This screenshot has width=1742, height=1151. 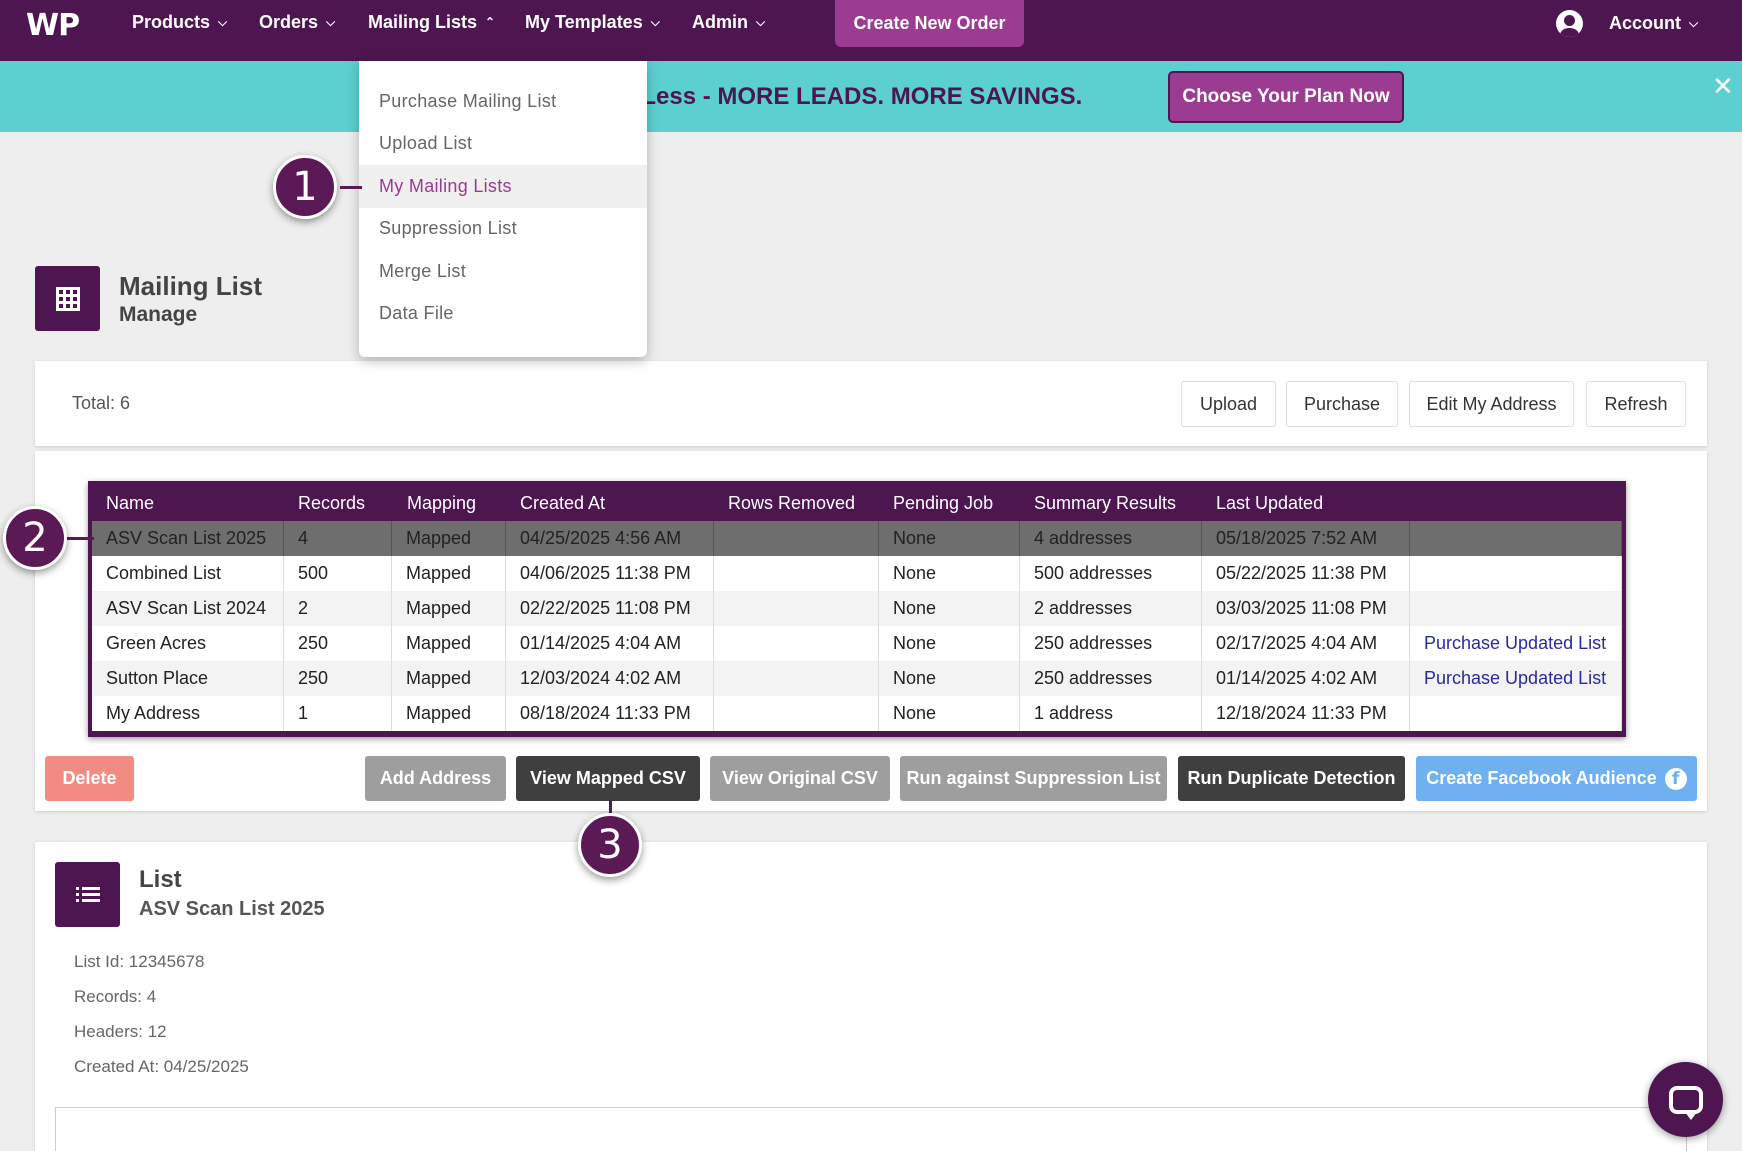 I want to click on table-cell: 01/14/2025 4:02 AM, so click(x=1306, y=678).